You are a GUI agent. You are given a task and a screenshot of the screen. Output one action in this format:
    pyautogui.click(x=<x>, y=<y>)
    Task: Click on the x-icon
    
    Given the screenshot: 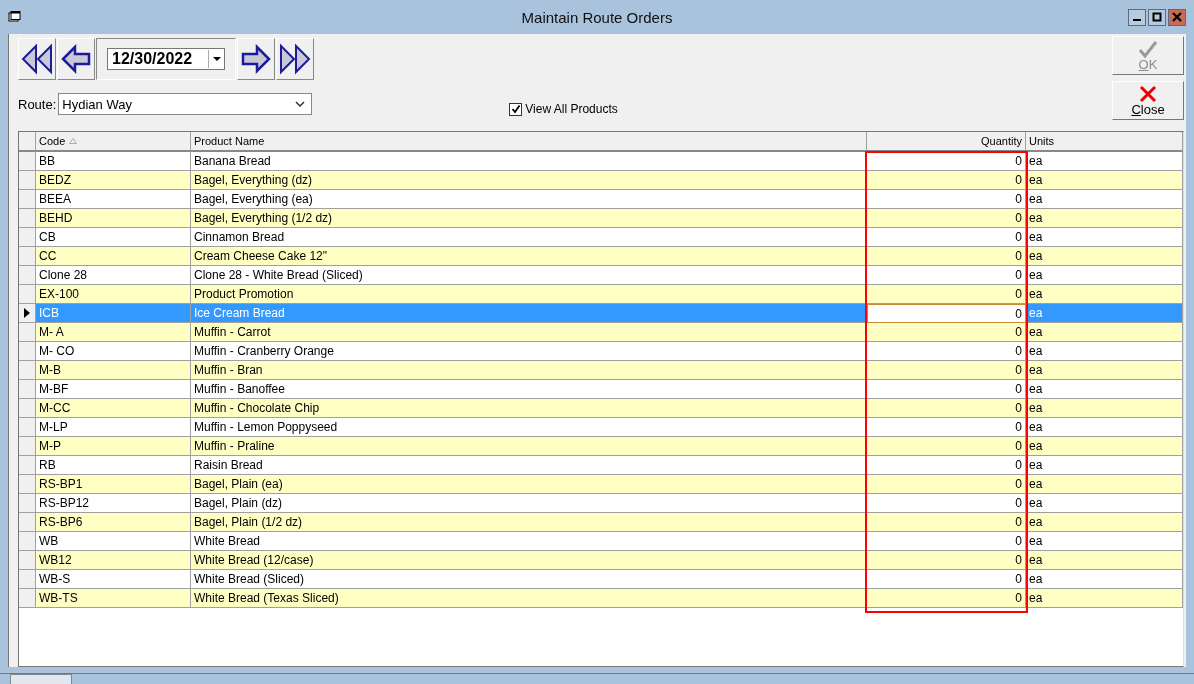 What is the action you would take?
    pyautogui.click(x=1148, y=93)
    